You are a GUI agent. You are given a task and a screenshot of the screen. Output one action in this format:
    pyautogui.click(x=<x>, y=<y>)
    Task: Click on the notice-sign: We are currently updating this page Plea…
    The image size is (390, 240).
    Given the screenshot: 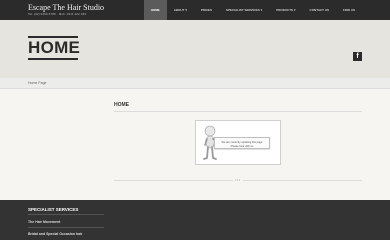 What is the action you would take?
    pyautogui.click(x=242, y=143)
    